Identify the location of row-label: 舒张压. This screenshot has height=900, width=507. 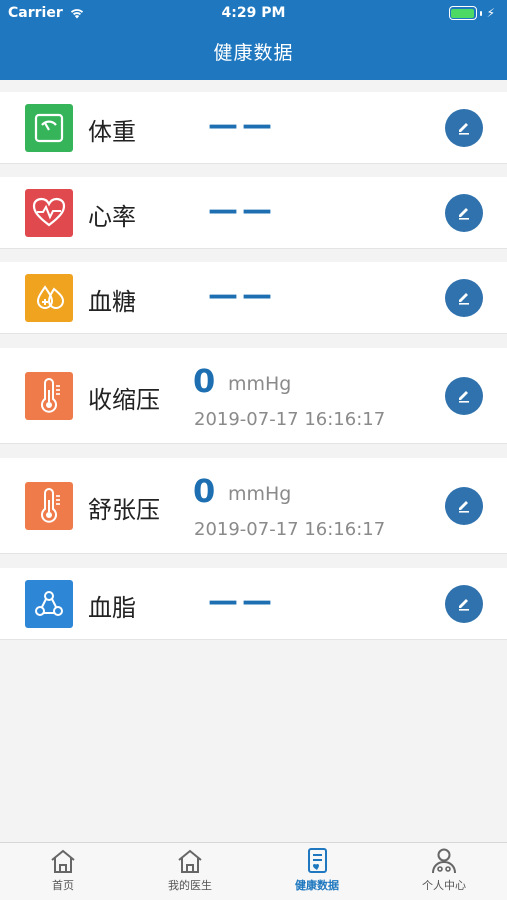
(124, 510).